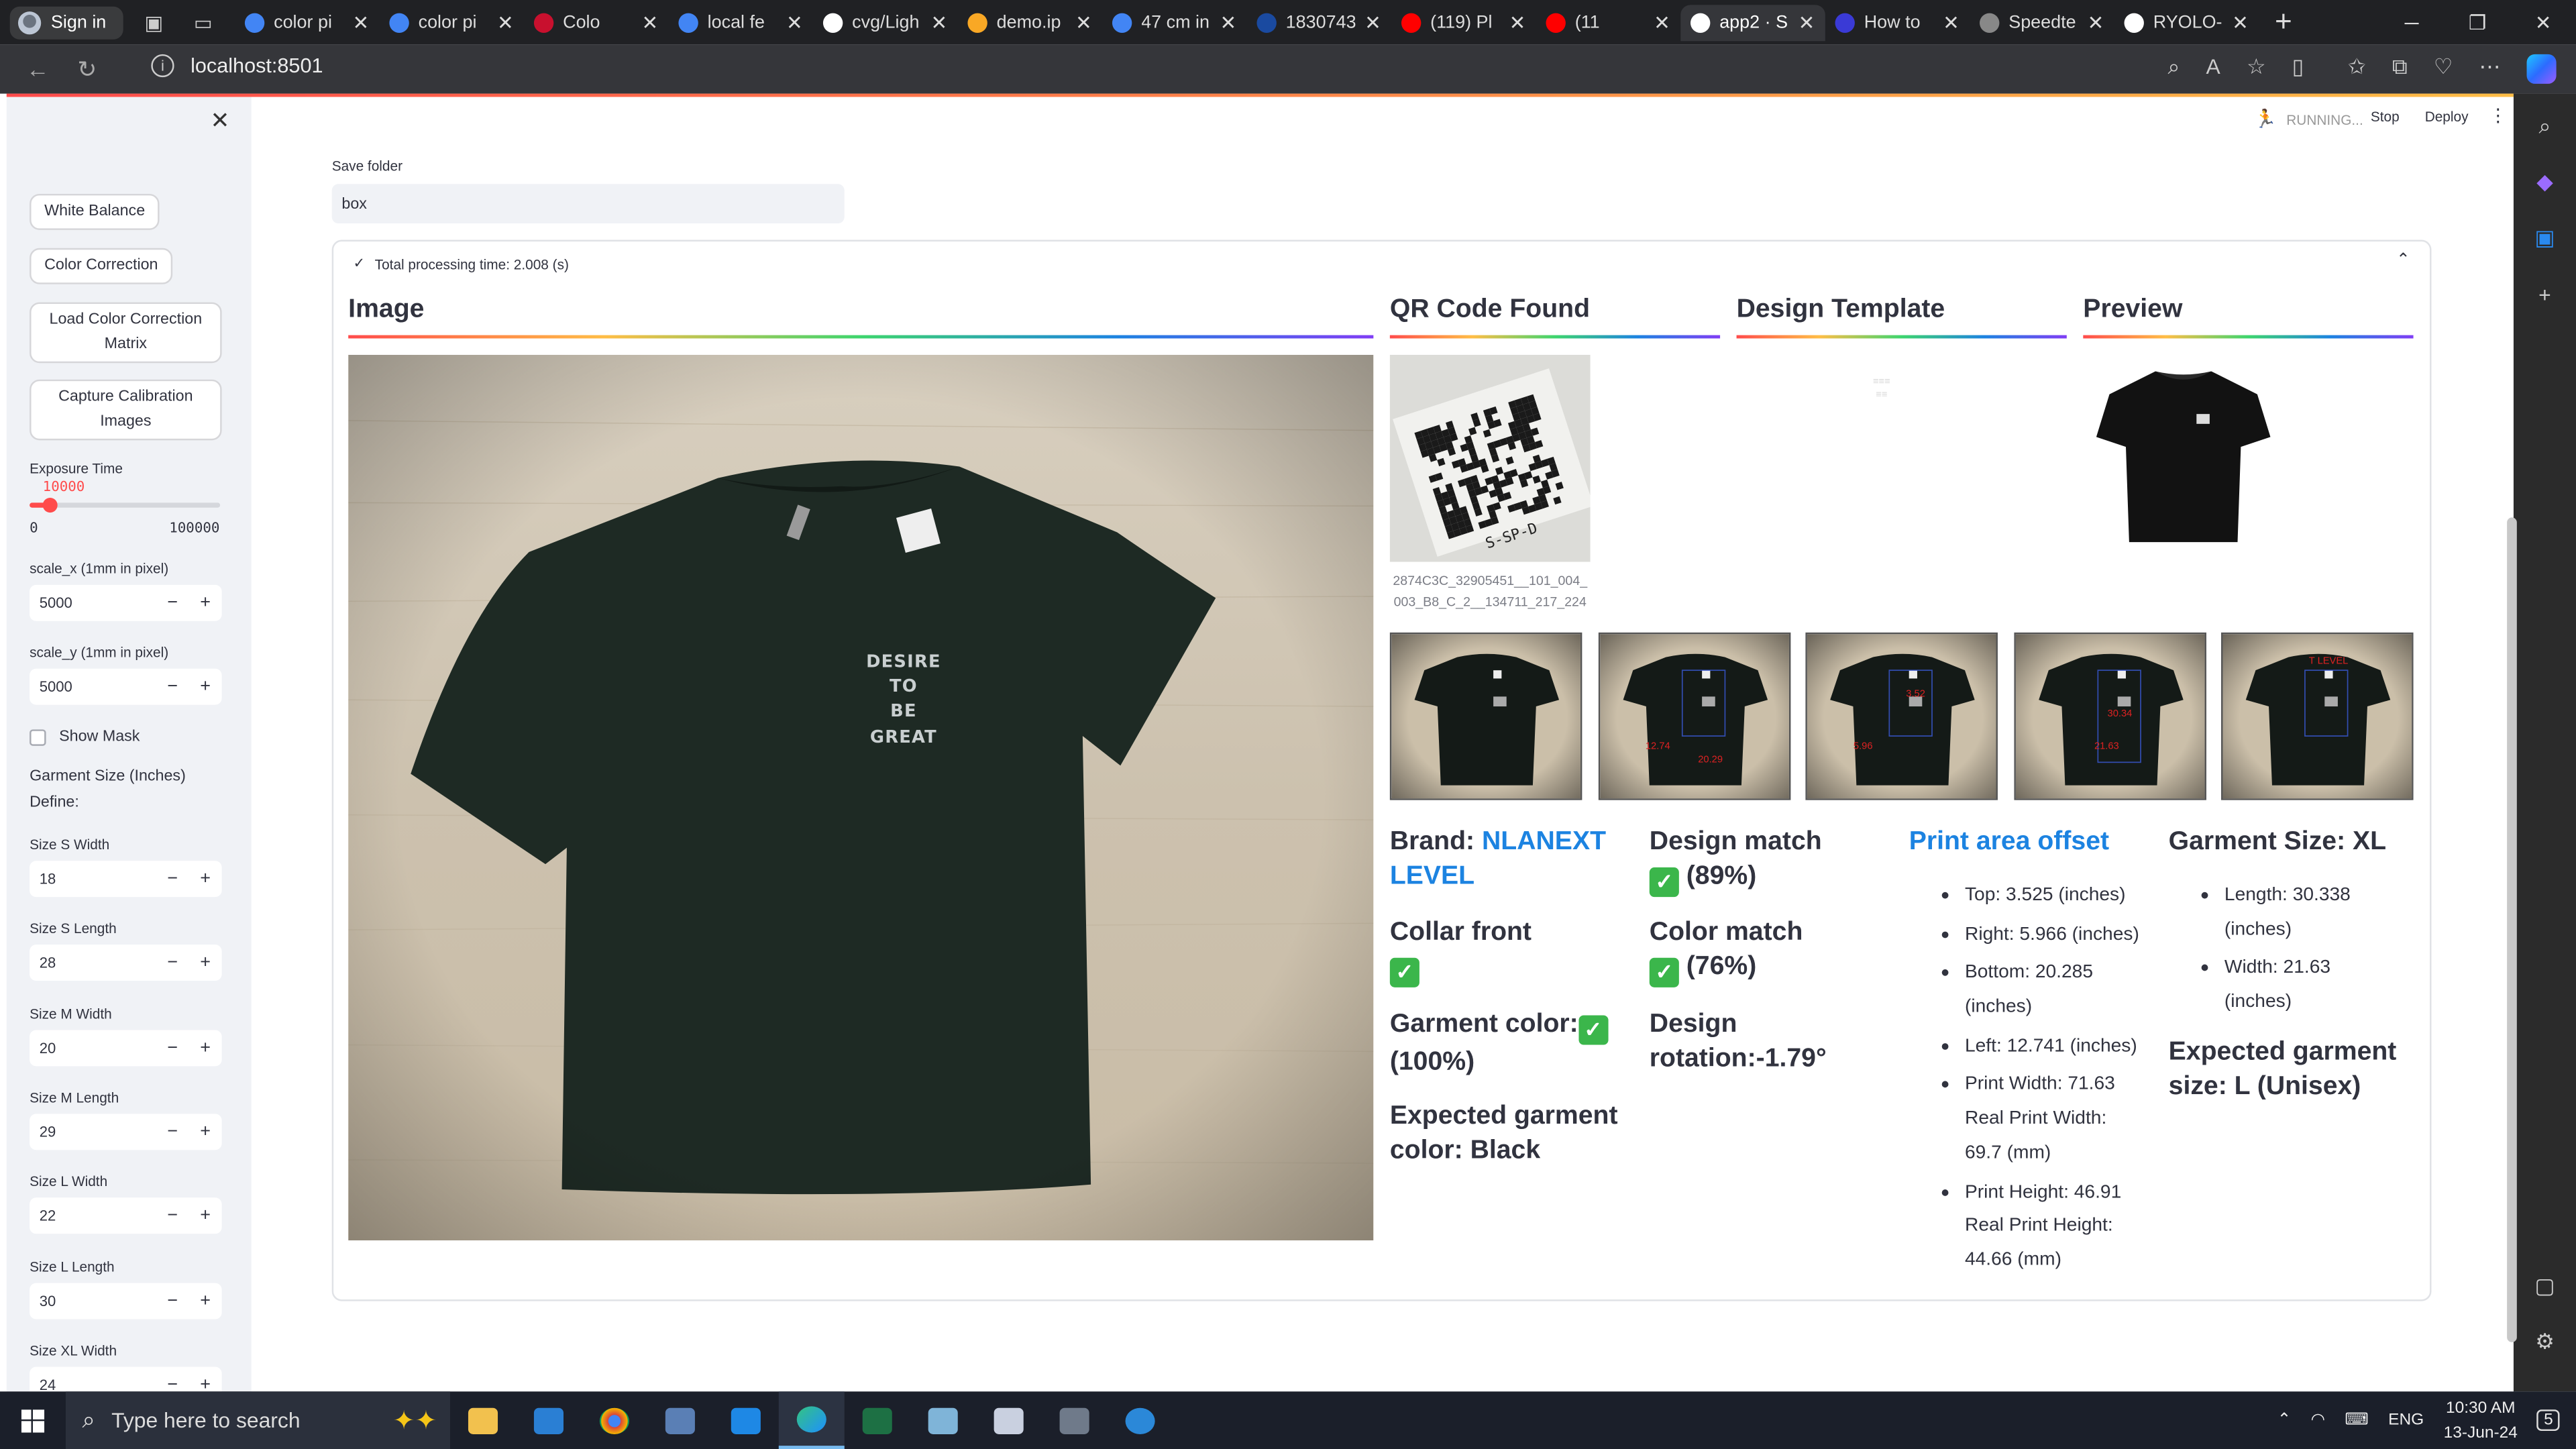 The height and width of the screenshot is (1449, 2576). I want to click on profile-button: Sign in, so click(66, 22).